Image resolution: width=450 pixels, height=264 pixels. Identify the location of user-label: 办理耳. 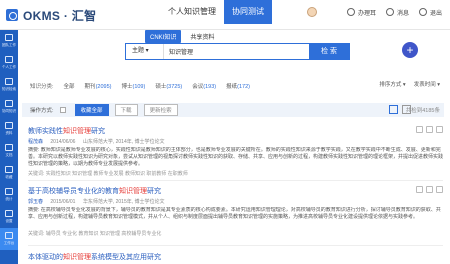
(366, 13).